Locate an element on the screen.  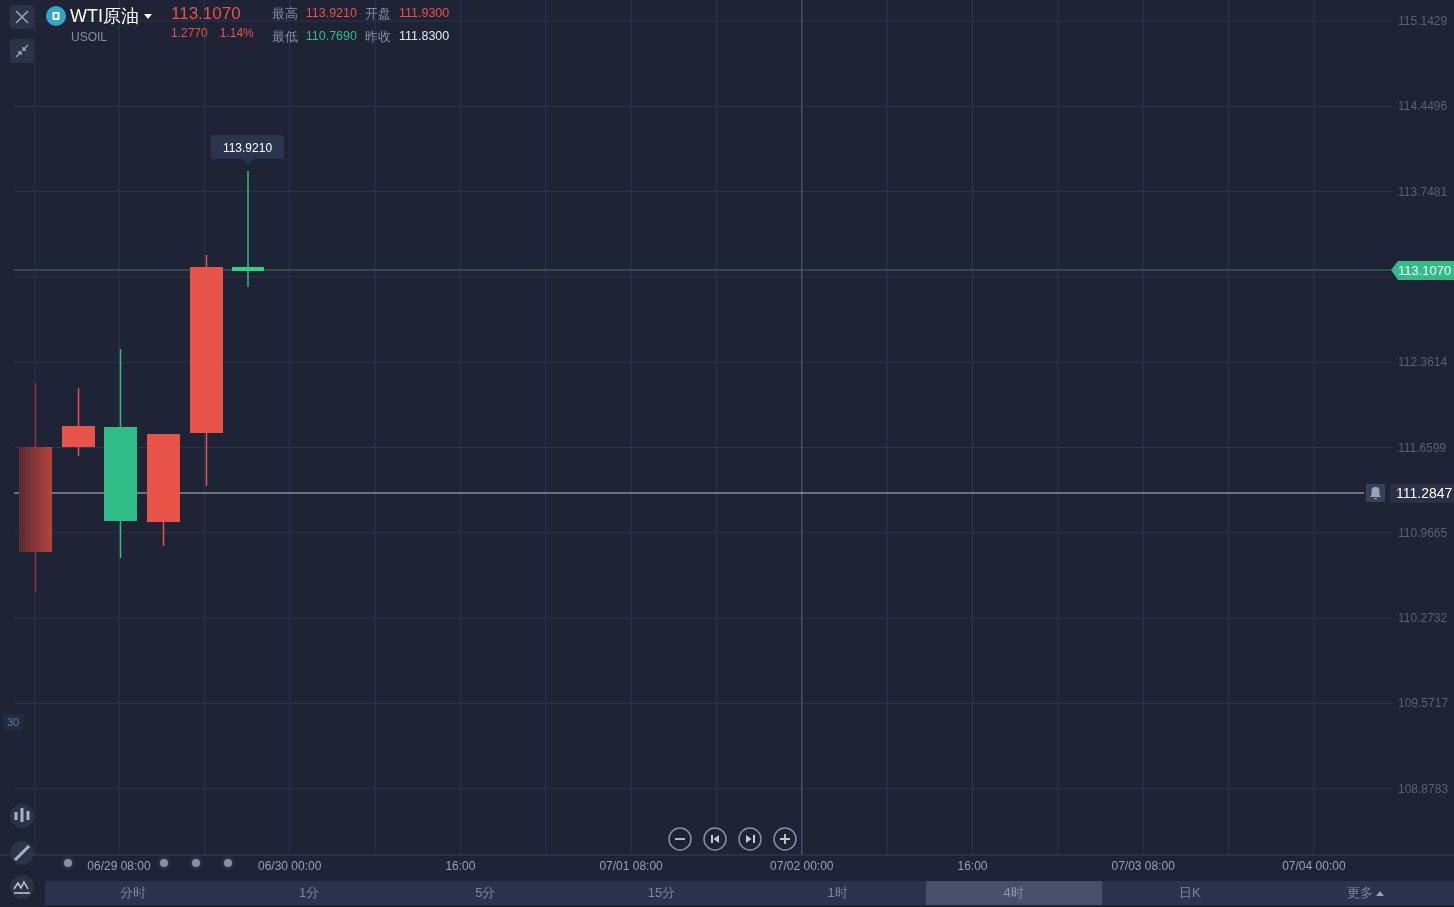
period-tab: 15分 is located at coordinates (661, 893).